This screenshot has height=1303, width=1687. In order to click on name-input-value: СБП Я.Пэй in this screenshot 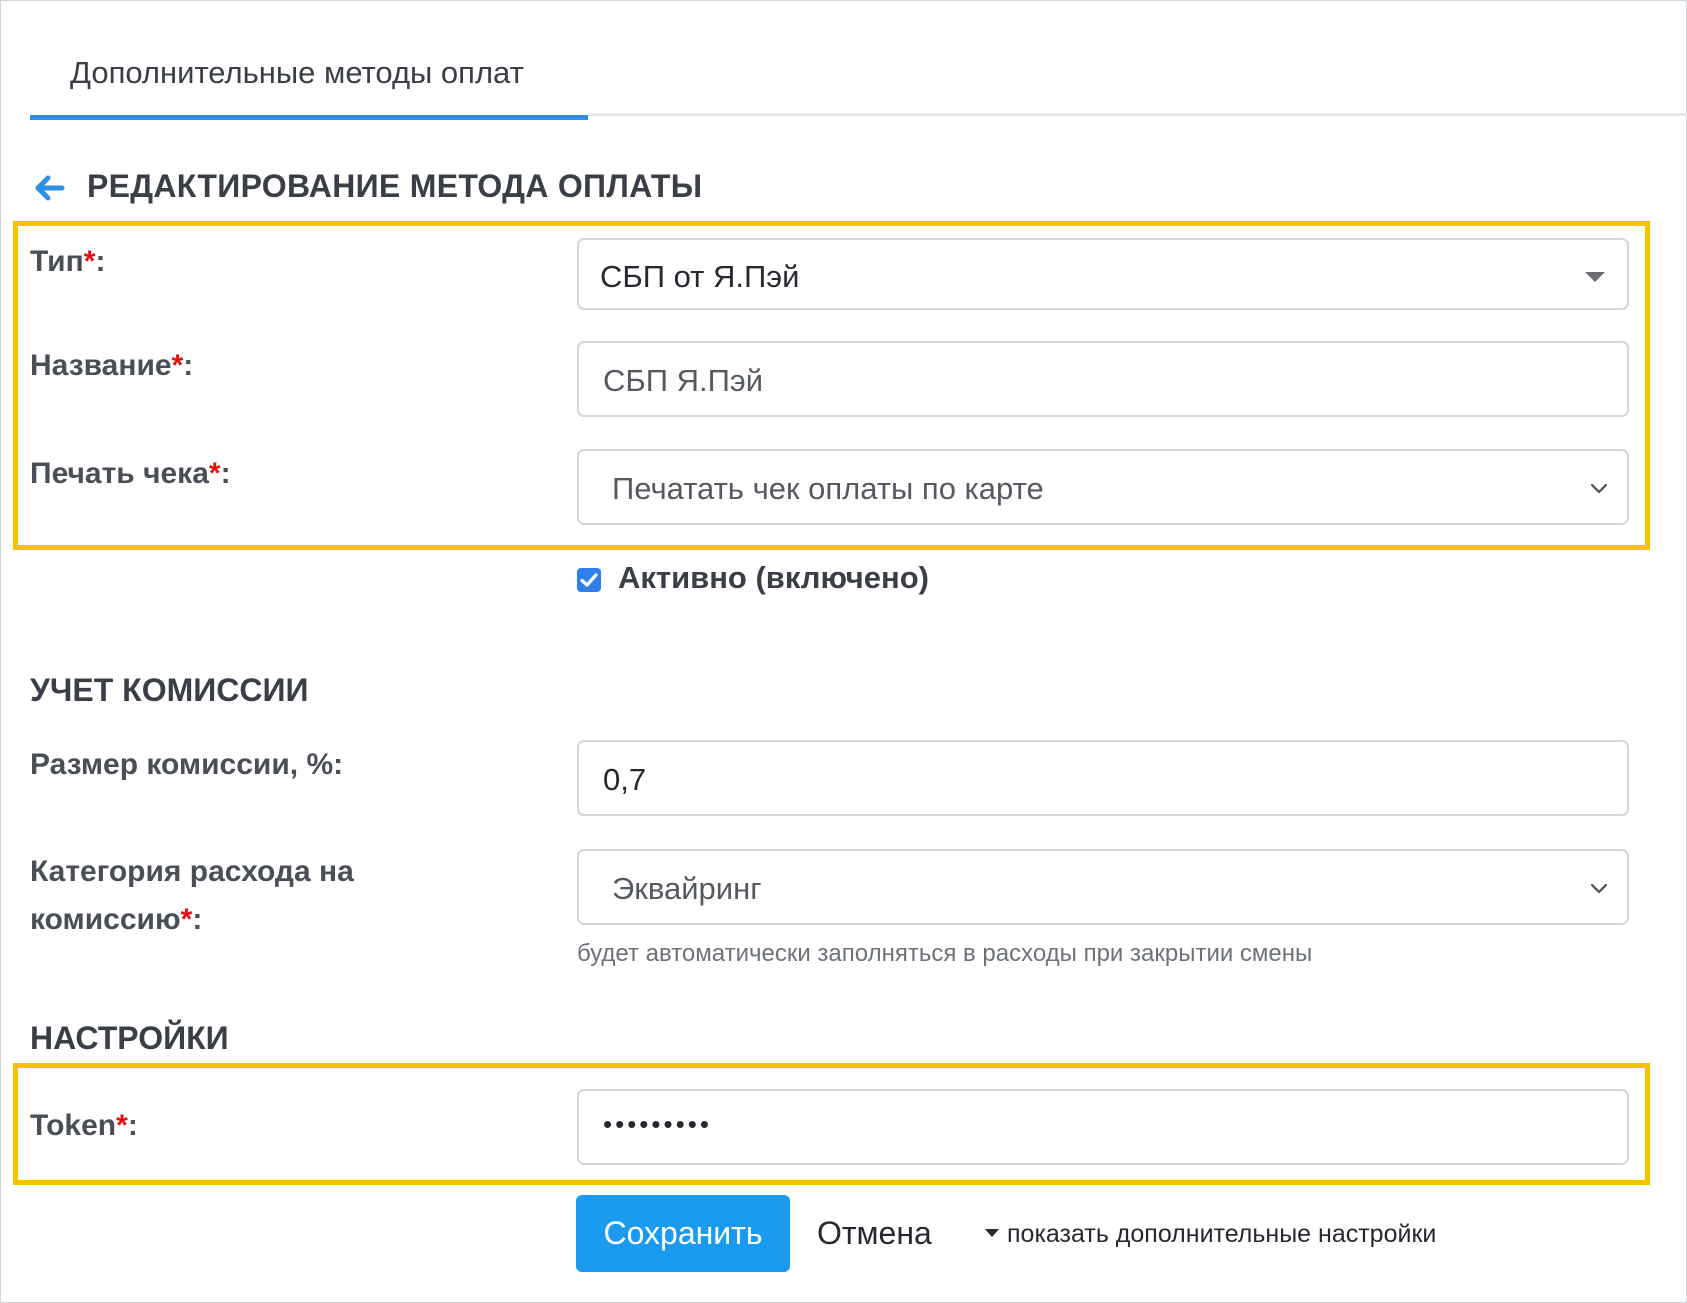, I will do `click(683, 380)`.